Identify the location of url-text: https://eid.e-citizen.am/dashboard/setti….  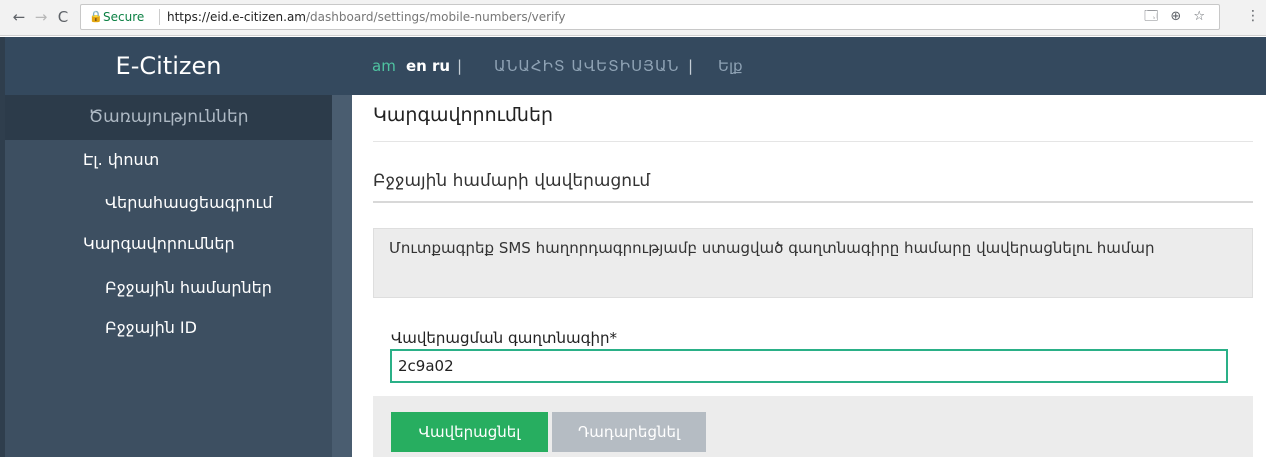
(366, 17).